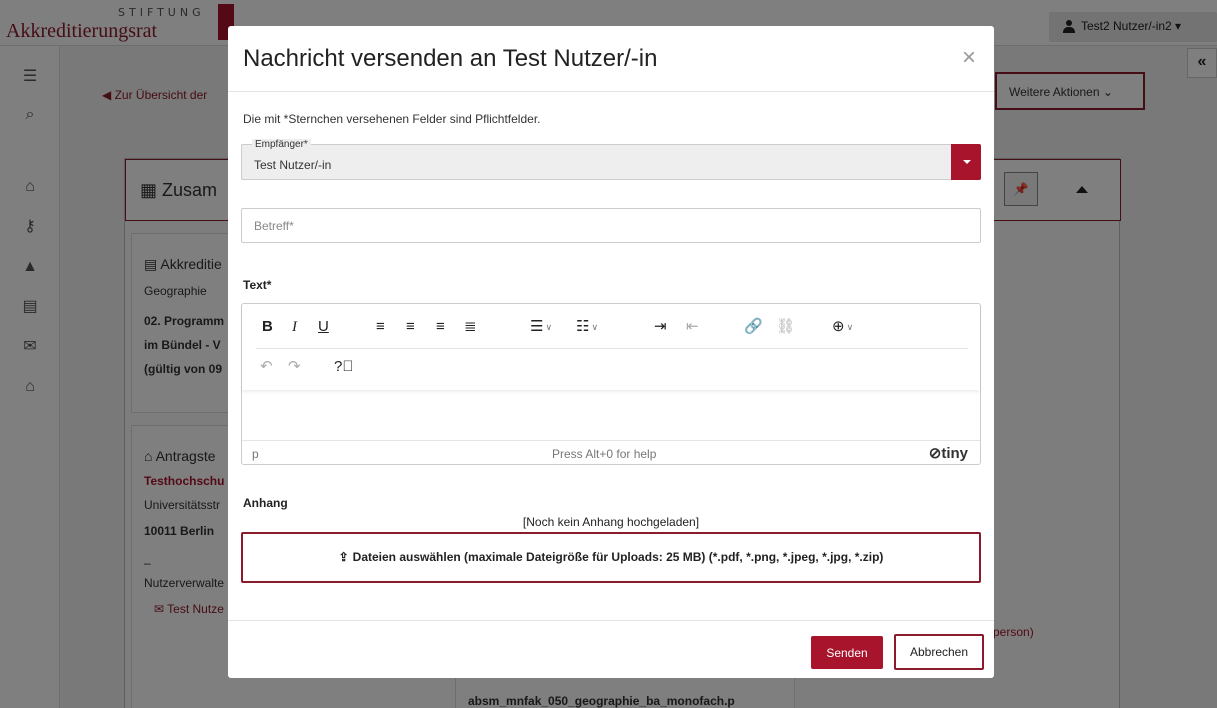  Describe the element at coordinates (450, 58) in the screenshot. I see `modal-title: Nachricht versenden an Test Nutzer/-in` at that location.